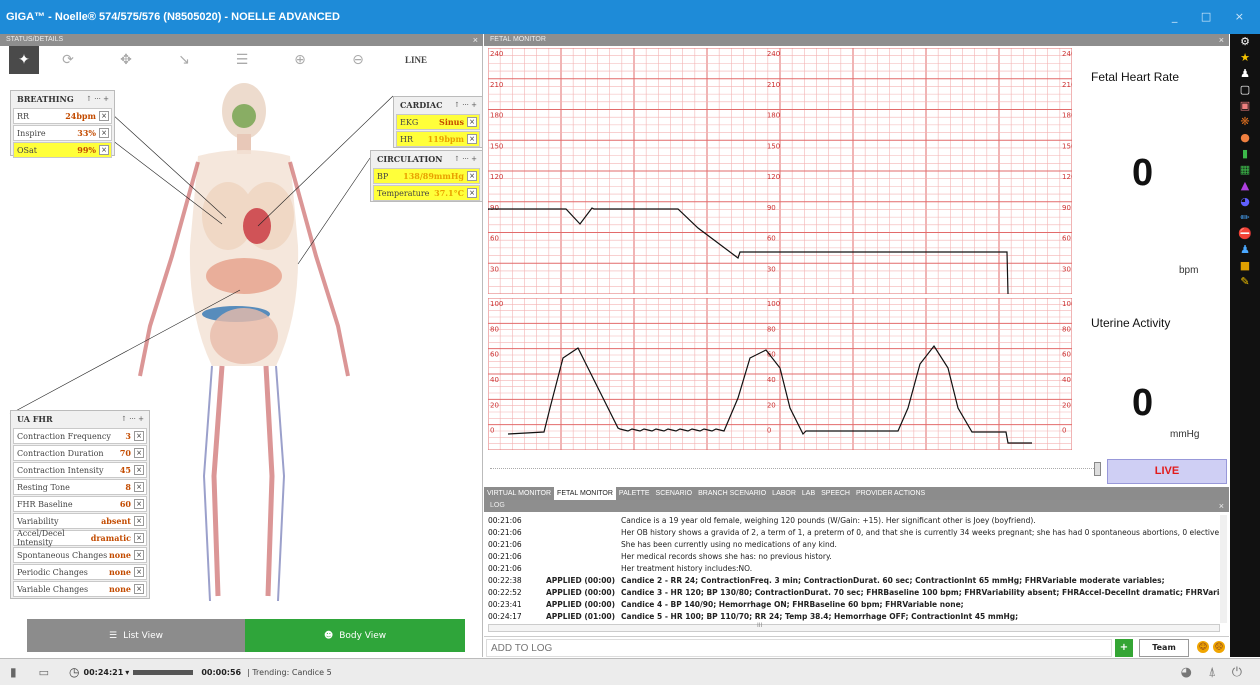  Describe the element at coordinates (1245, 234) in the screenshot. I see `no-icon: ⛔` at that location.